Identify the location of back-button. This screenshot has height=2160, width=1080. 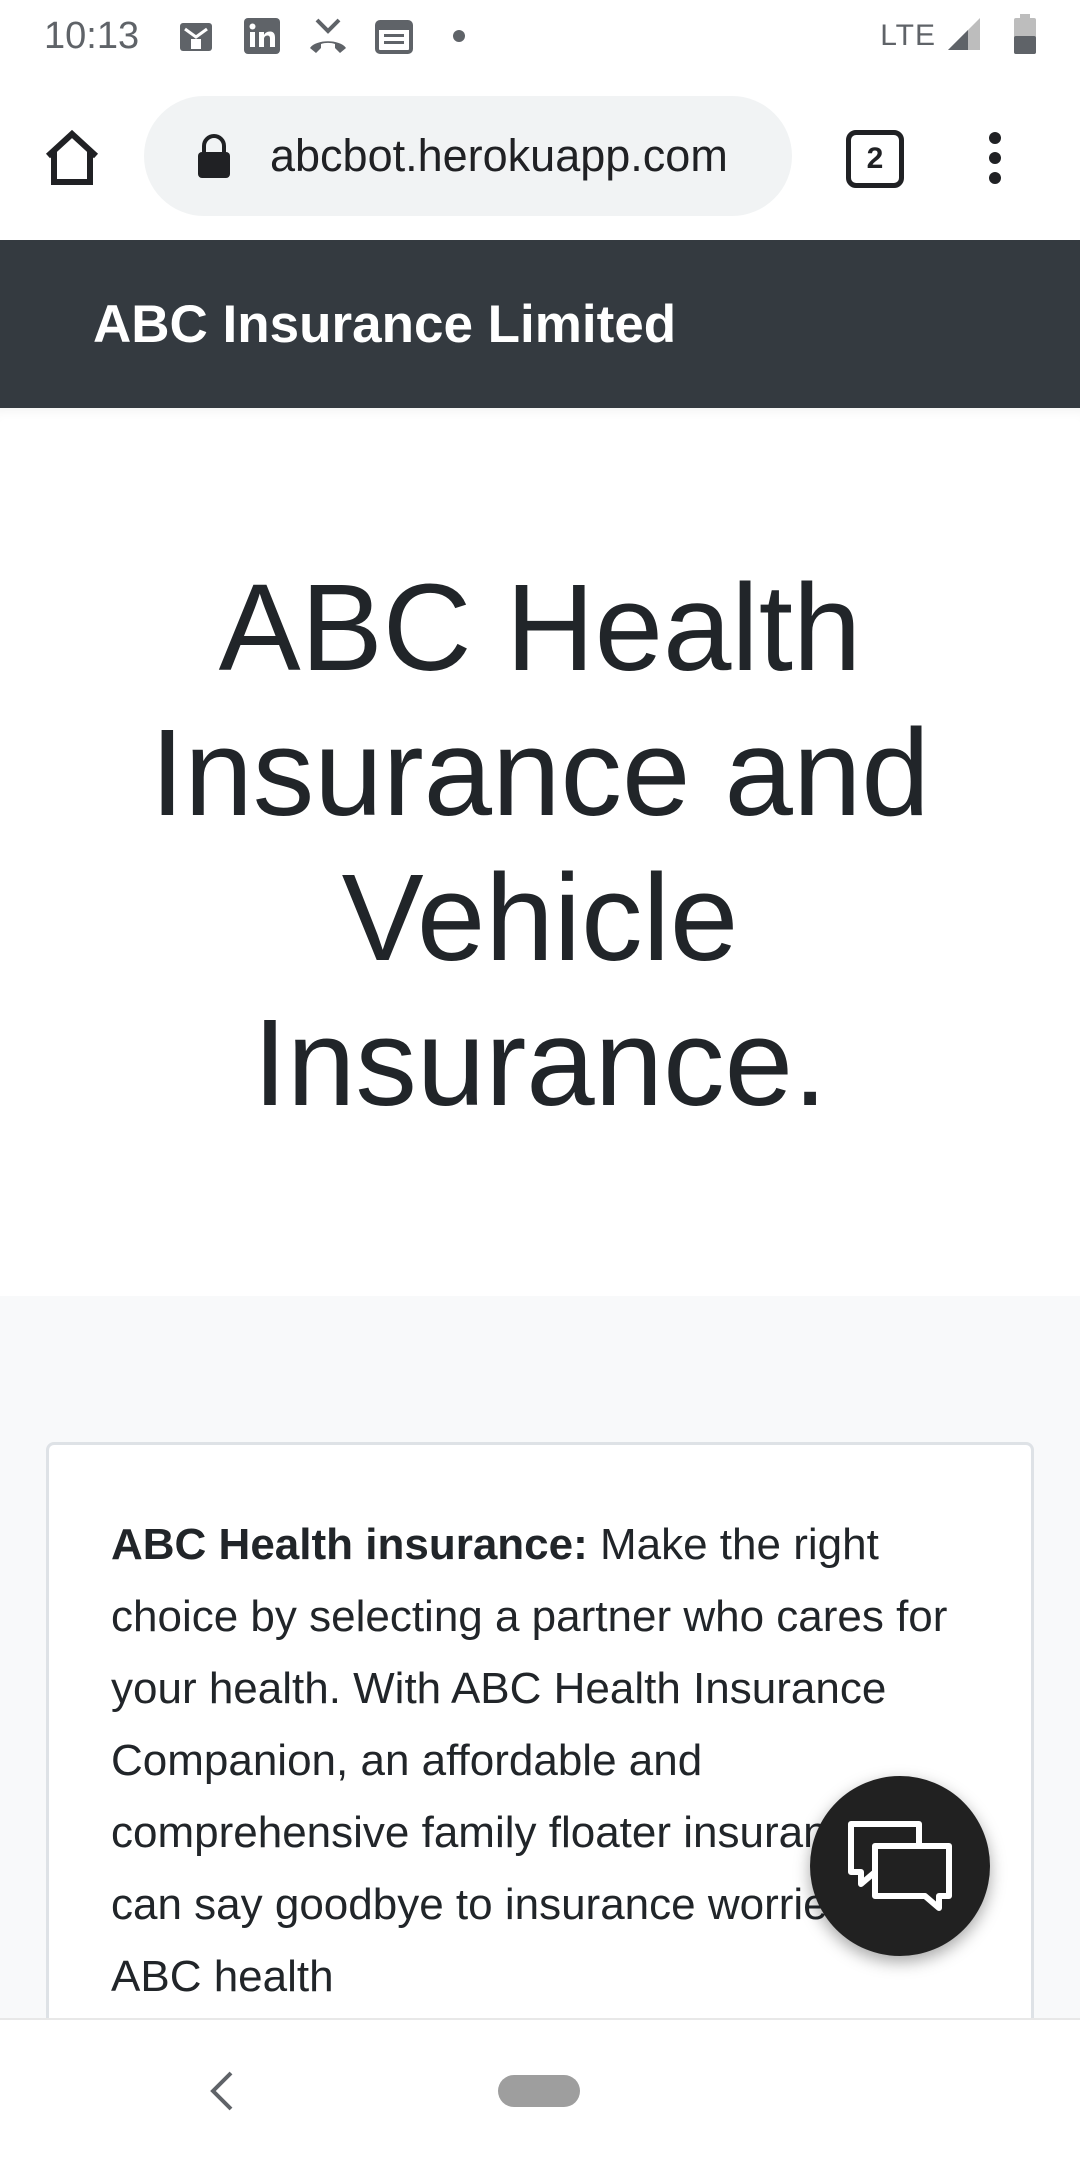
(222, 2091).